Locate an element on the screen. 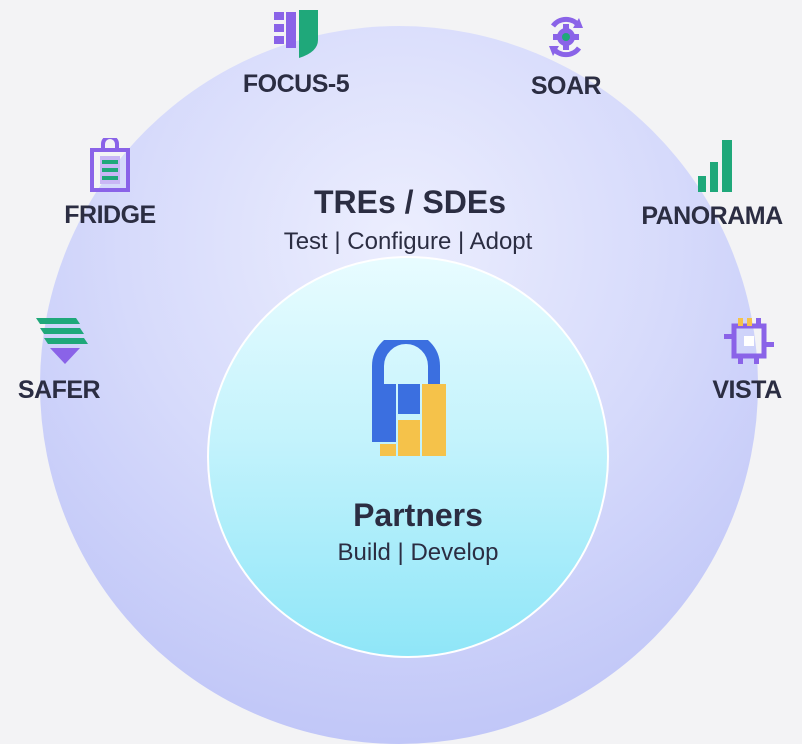 The width and height of the screenshot is (802, 744). safer-label: SAFER is located at coordinates (59, 390).